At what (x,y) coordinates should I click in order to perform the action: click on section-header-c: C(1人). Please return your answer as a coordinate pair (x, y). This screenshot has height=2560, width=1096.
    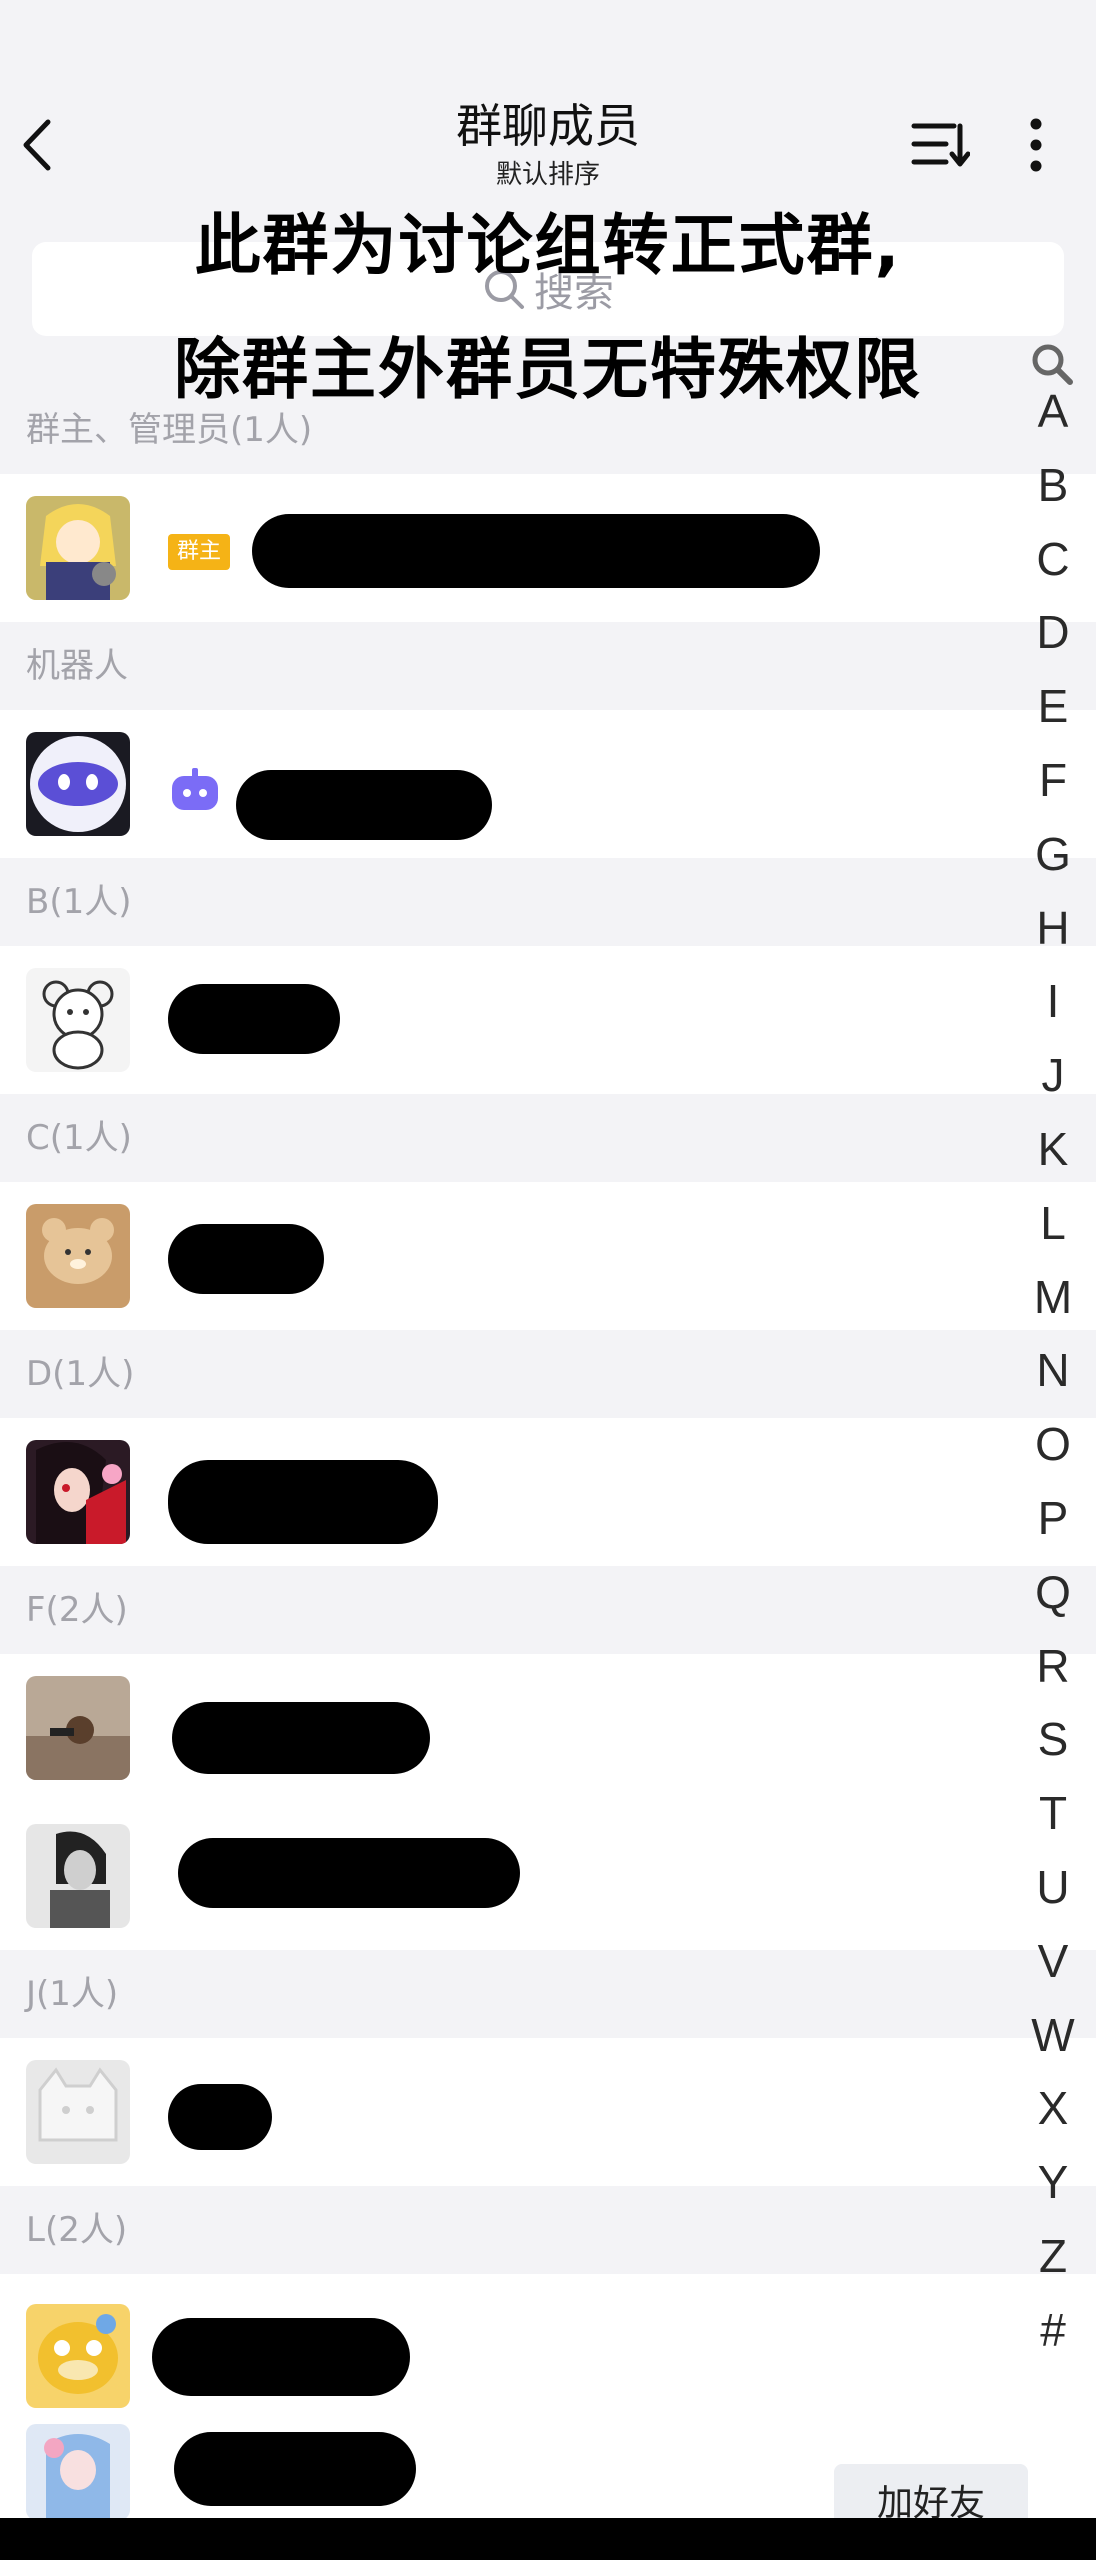
    Looking at the image, I should click on (79, 1138).